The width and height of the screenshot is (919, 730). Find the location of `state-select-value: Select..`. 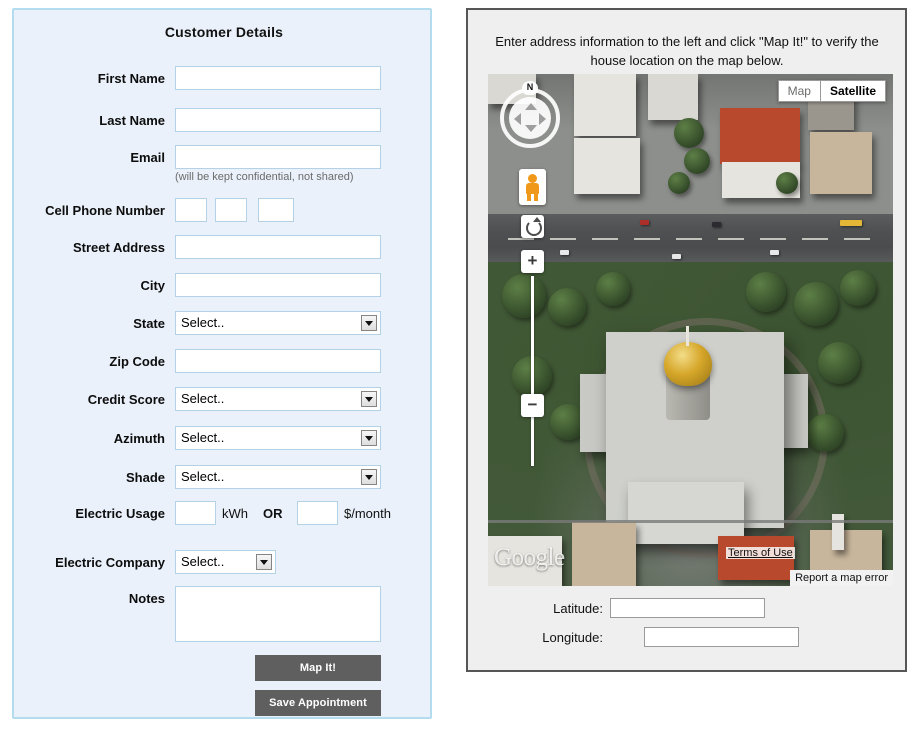

state-select-value: Select.. is located at coordinates (203, 322).